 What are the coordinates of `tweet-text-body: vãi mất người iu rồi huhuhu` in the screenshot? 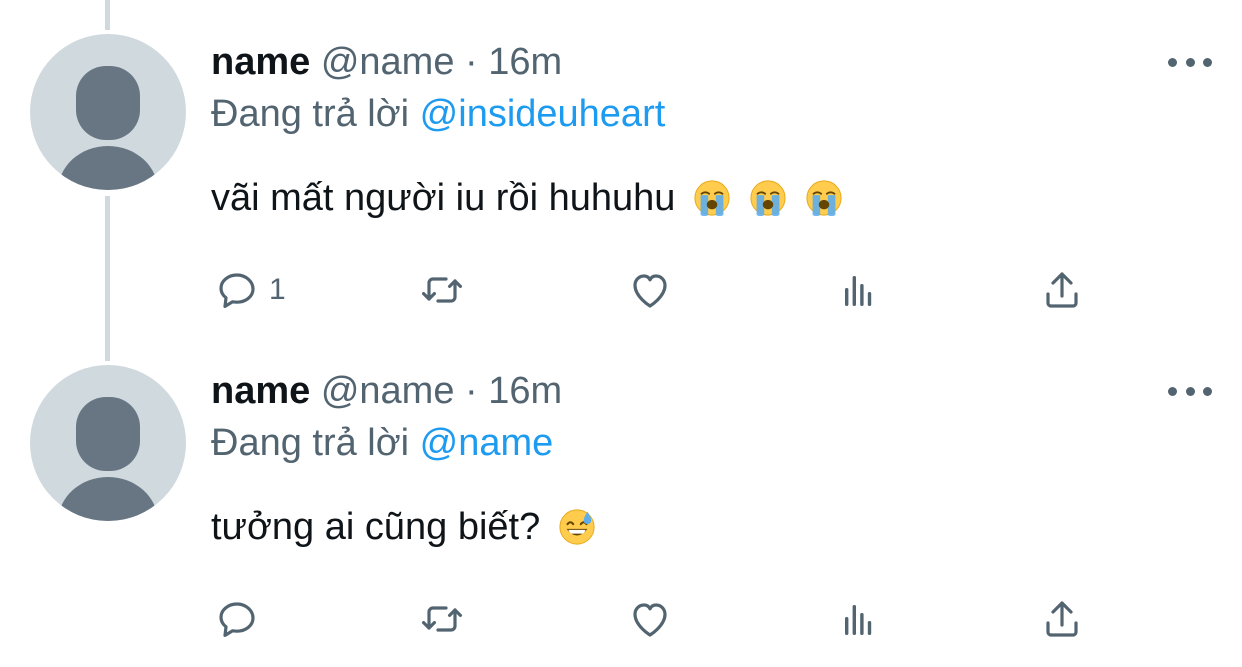 It's located at (443, 198).